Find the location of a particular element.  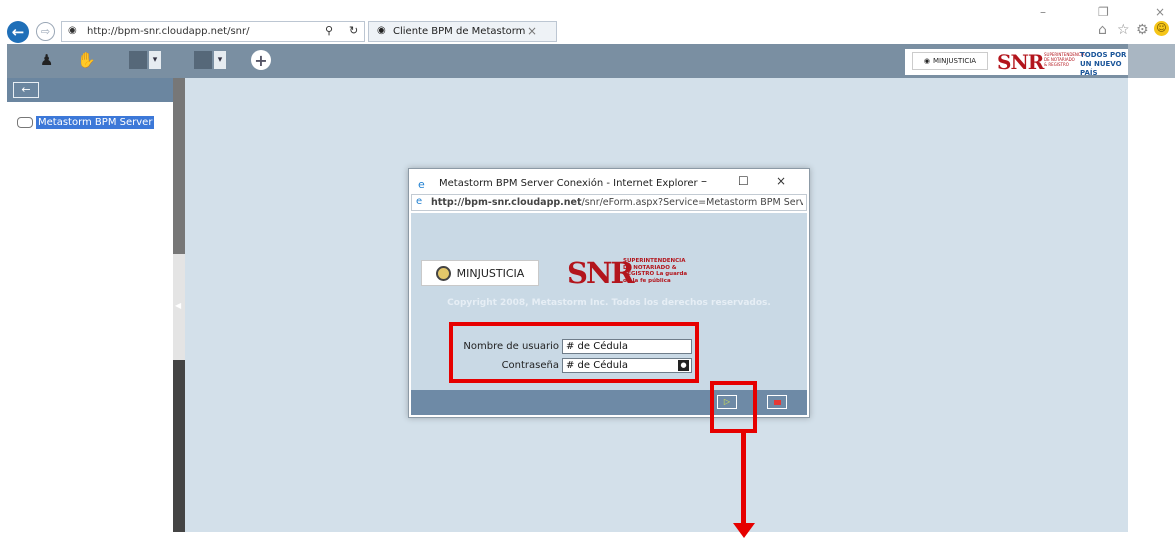

back-panel-icon: ← is located at coordinates (26, 90).